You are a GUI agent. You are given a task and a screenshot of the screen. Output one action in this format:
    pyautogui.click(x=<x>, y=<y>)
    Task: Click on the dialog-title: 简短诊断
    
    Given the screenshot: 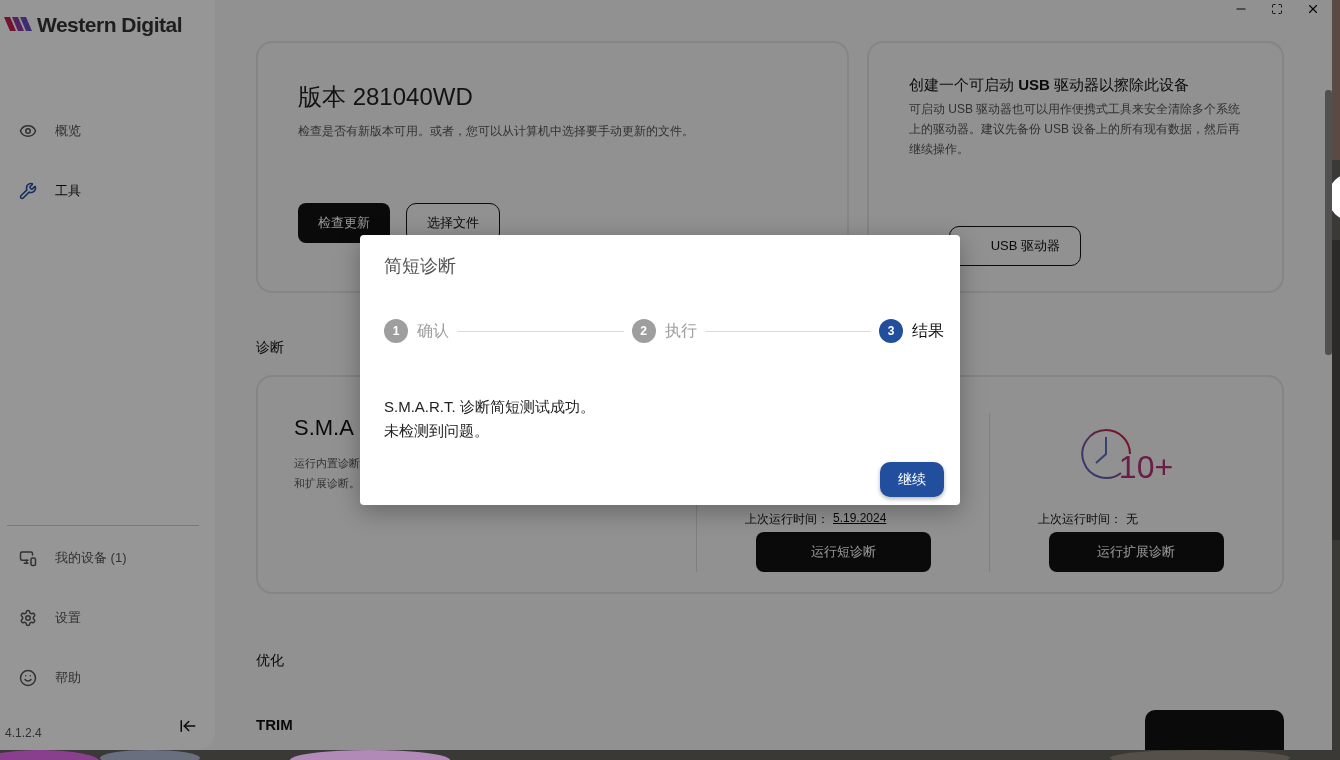 What is the action you would take?
    pyautogui.click(x=420, y=266)
    